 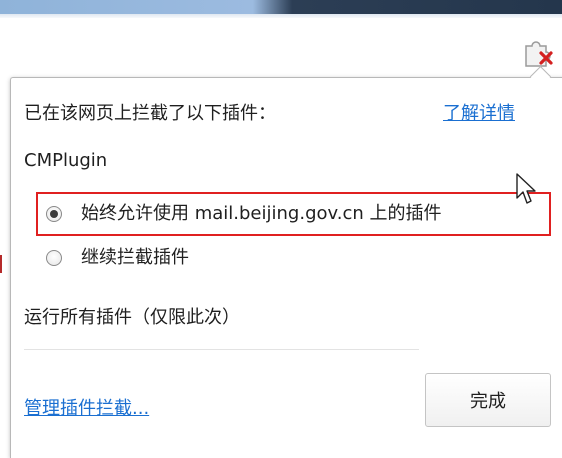 What do you see at coordinates (150, 113) in the screenshot?
I see `bubble-header-text: 已在该网页上拦截了以下插件：` at bounding box center [150, 113].